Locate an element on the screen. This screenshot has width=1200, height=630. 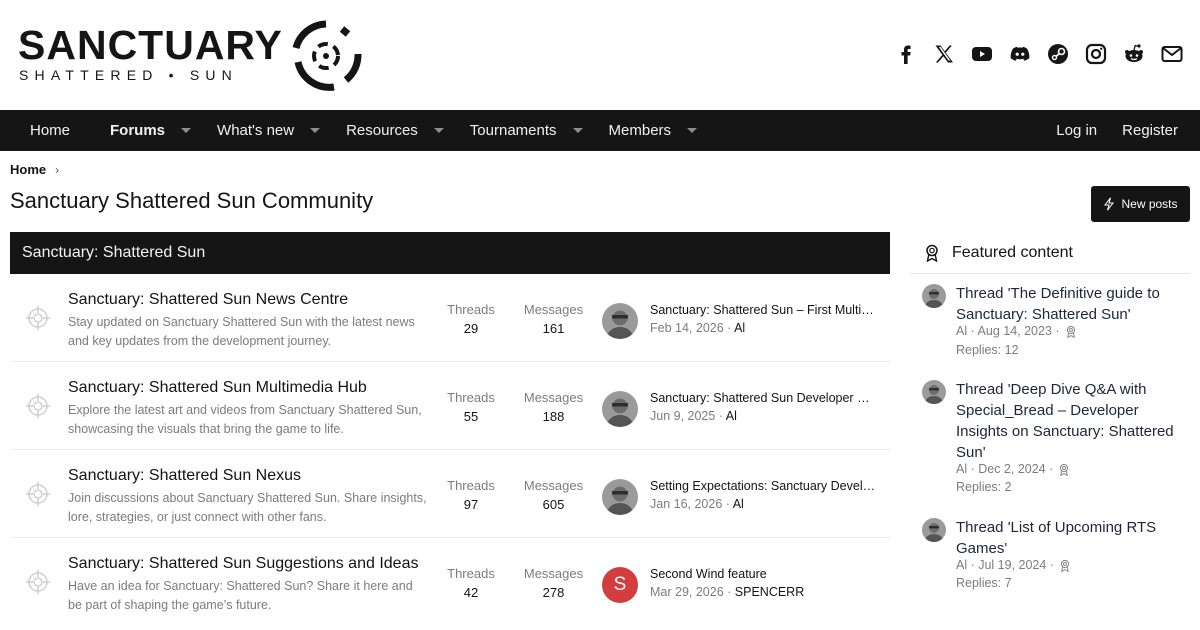
category-title: Sanctuary: Shattered Sun is located at coordinates (114, 252).